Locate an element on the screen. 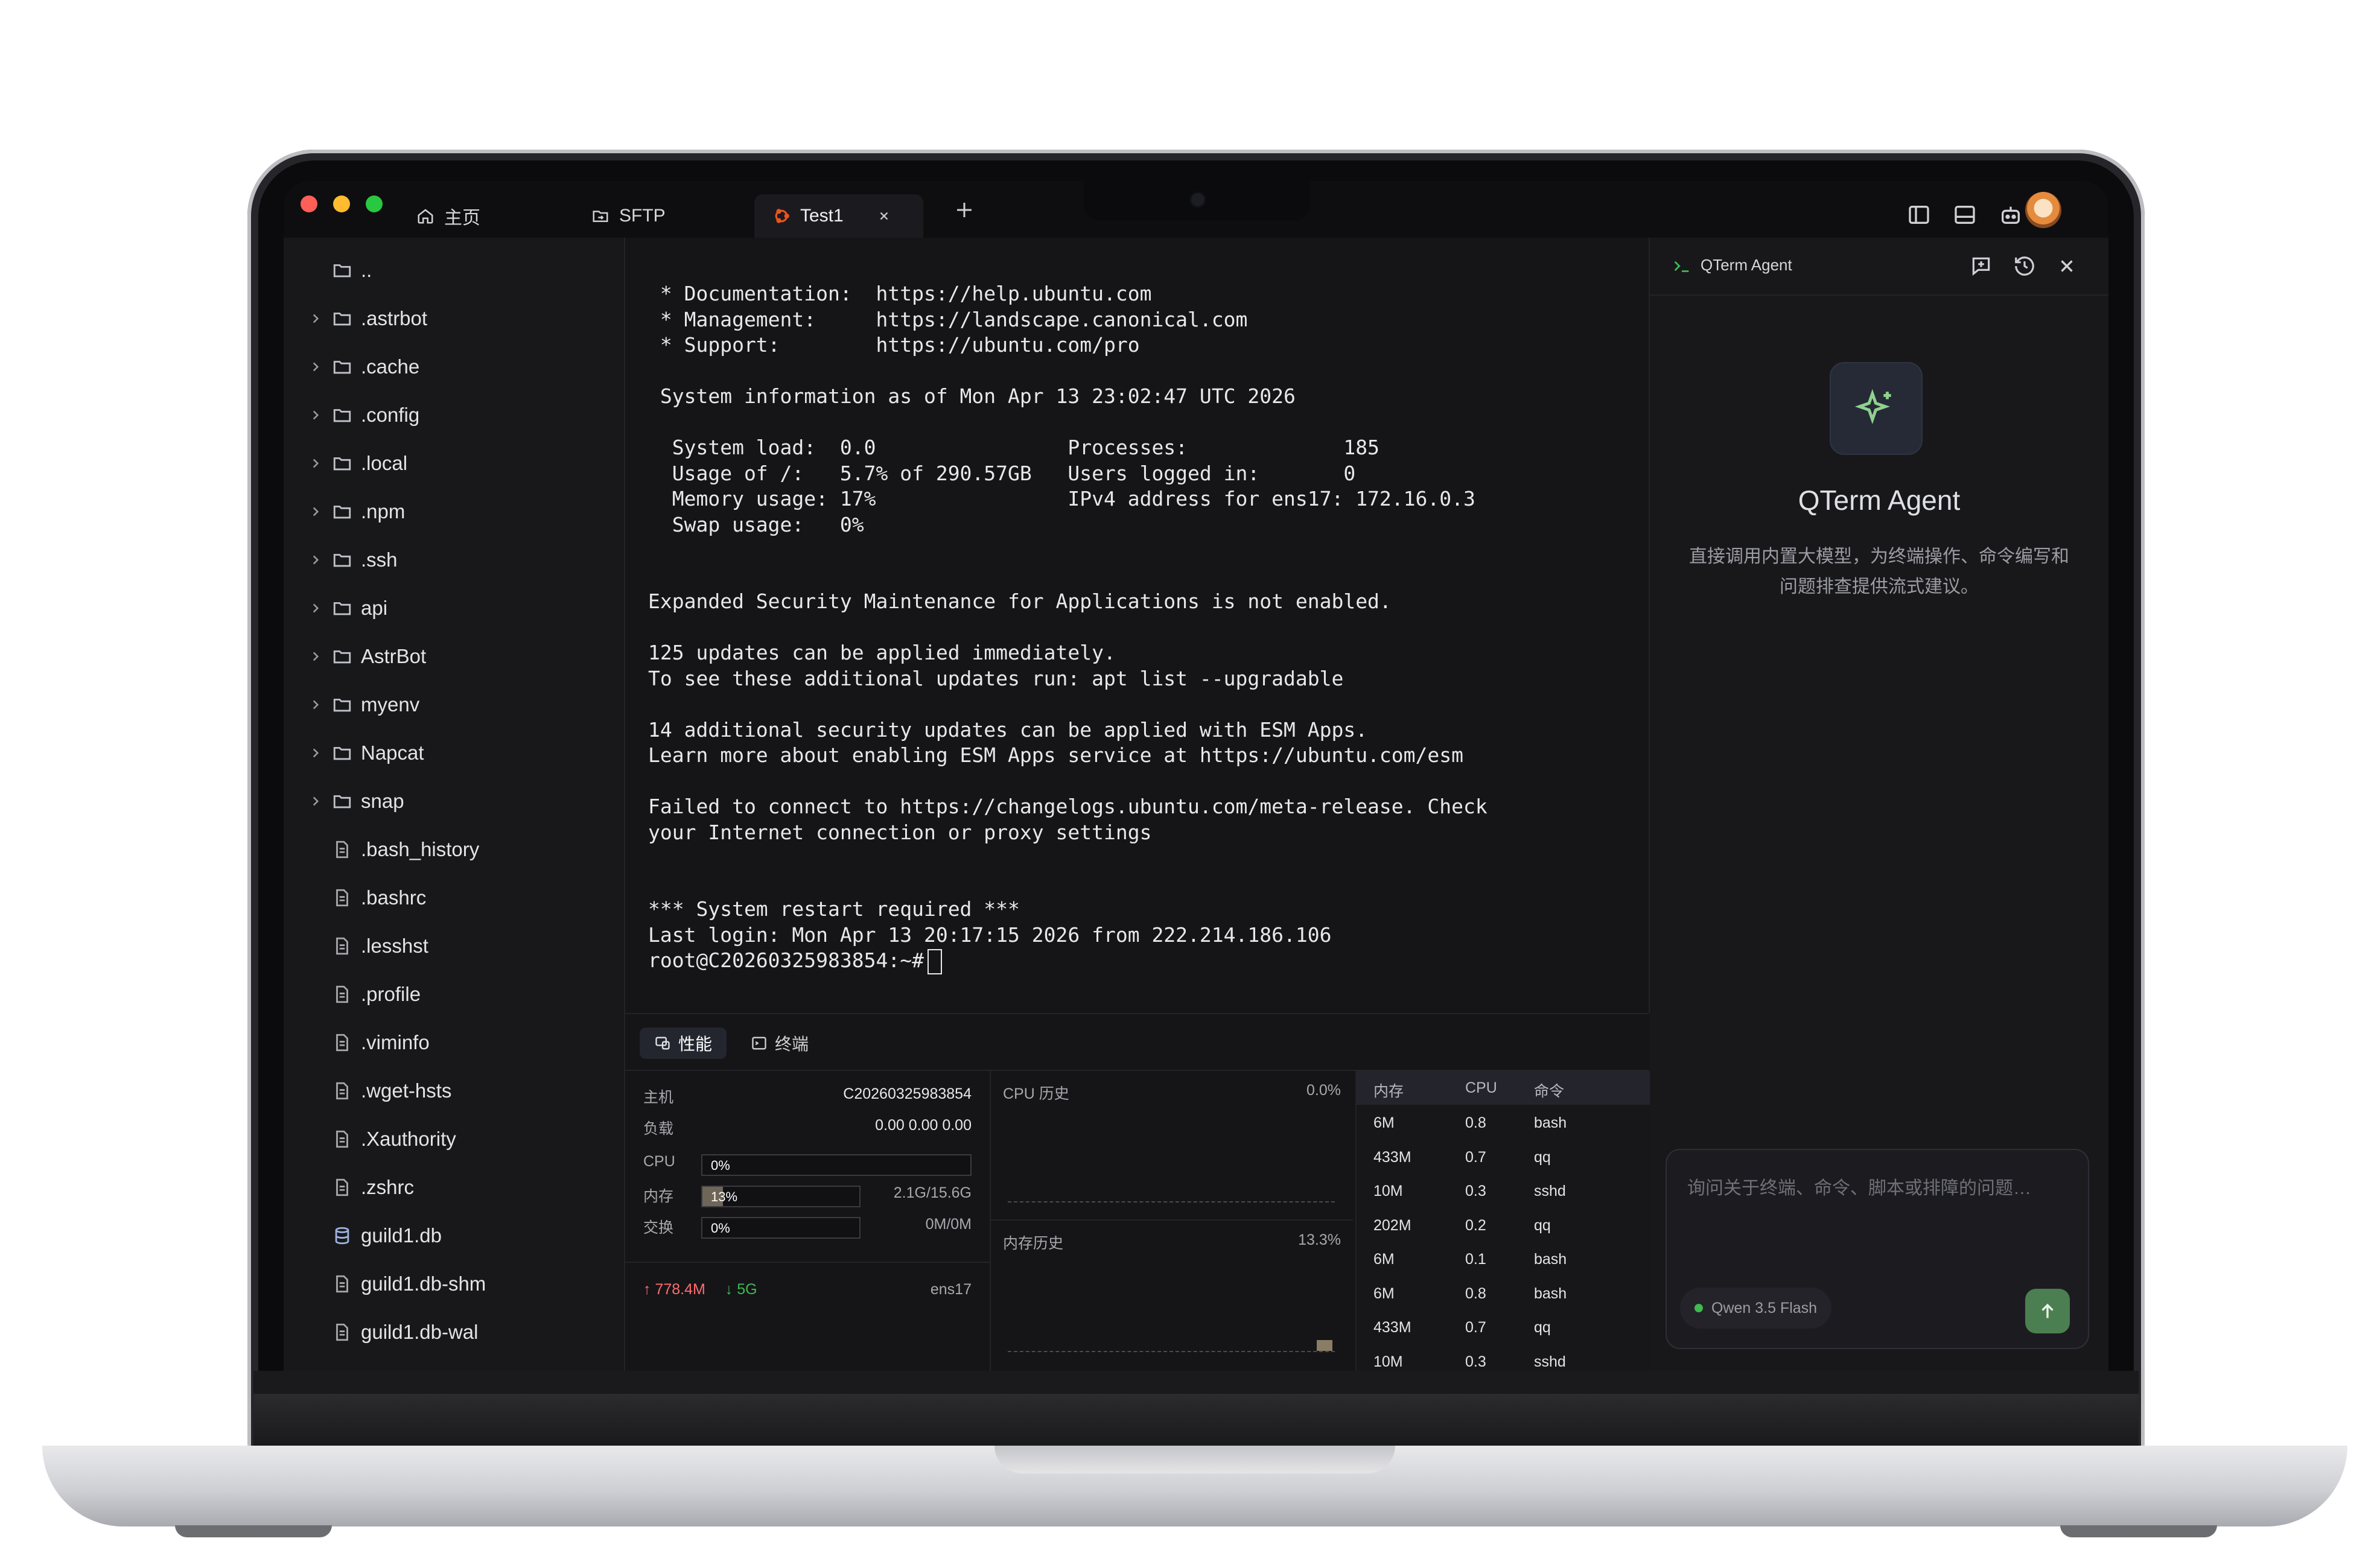  memory-history-spike is located at coordinates (1325, 1346).